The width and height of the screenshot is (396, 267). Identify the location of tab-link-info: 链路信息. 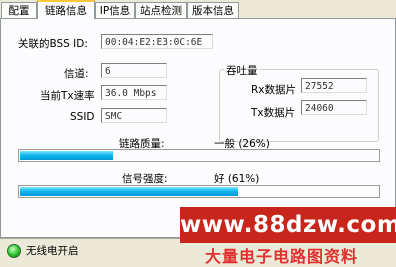
(66, 9).